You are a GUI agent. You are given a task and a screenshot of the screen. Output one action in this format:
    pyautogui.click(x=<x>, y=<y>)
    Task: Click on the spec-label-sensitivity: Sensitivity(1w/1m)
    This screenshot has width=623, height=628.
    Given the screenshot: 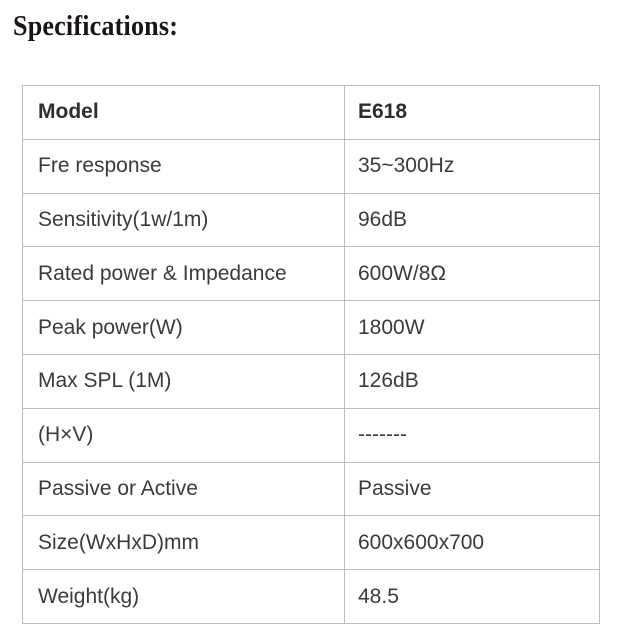 What is the action you would take?
    pyautogui.click(x=183, y=220)
    